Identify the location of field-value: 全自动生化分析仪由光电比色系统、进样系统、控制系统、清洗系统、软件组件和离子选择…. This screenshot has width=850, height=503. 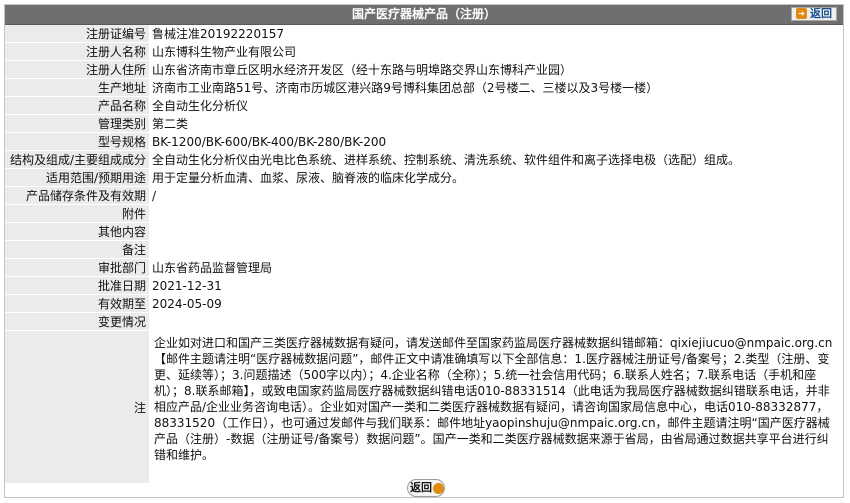
(496, 159).